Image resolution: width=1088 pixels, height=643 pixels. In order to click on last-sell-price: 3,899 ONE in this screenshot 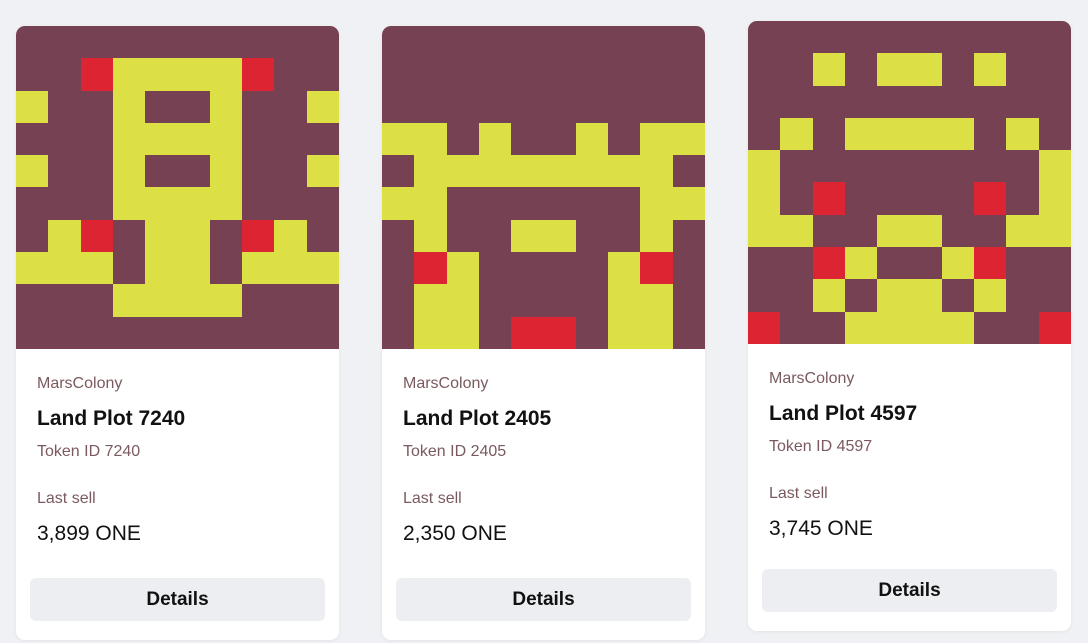, I will do `click(89, 533)`.